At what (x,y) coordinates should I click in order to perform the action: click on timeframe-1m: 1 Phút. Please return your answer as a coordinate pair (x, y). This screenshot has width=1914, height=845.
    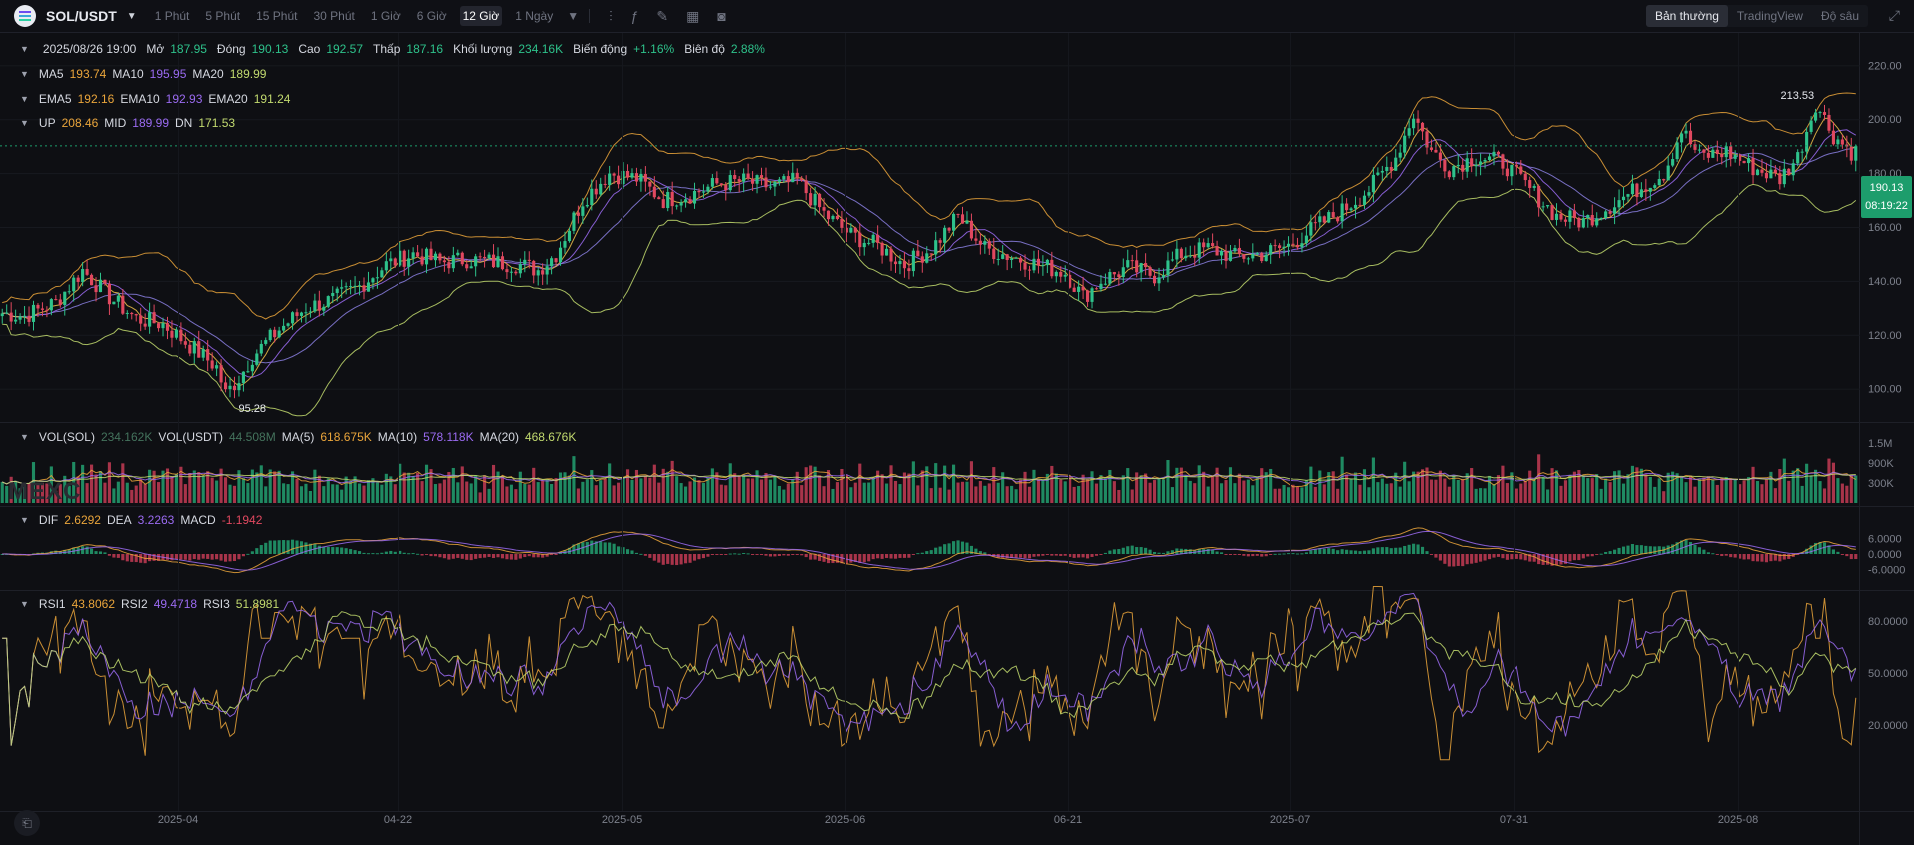
    Looking at the image, I should click on (172, 16).